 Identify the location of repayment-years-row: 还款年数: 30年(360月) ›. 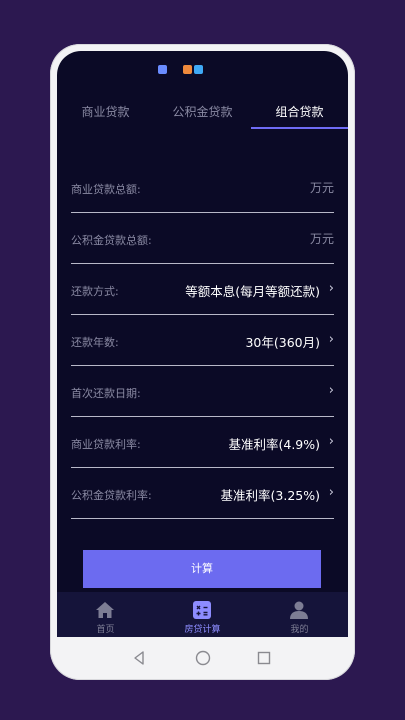
(202, 341).